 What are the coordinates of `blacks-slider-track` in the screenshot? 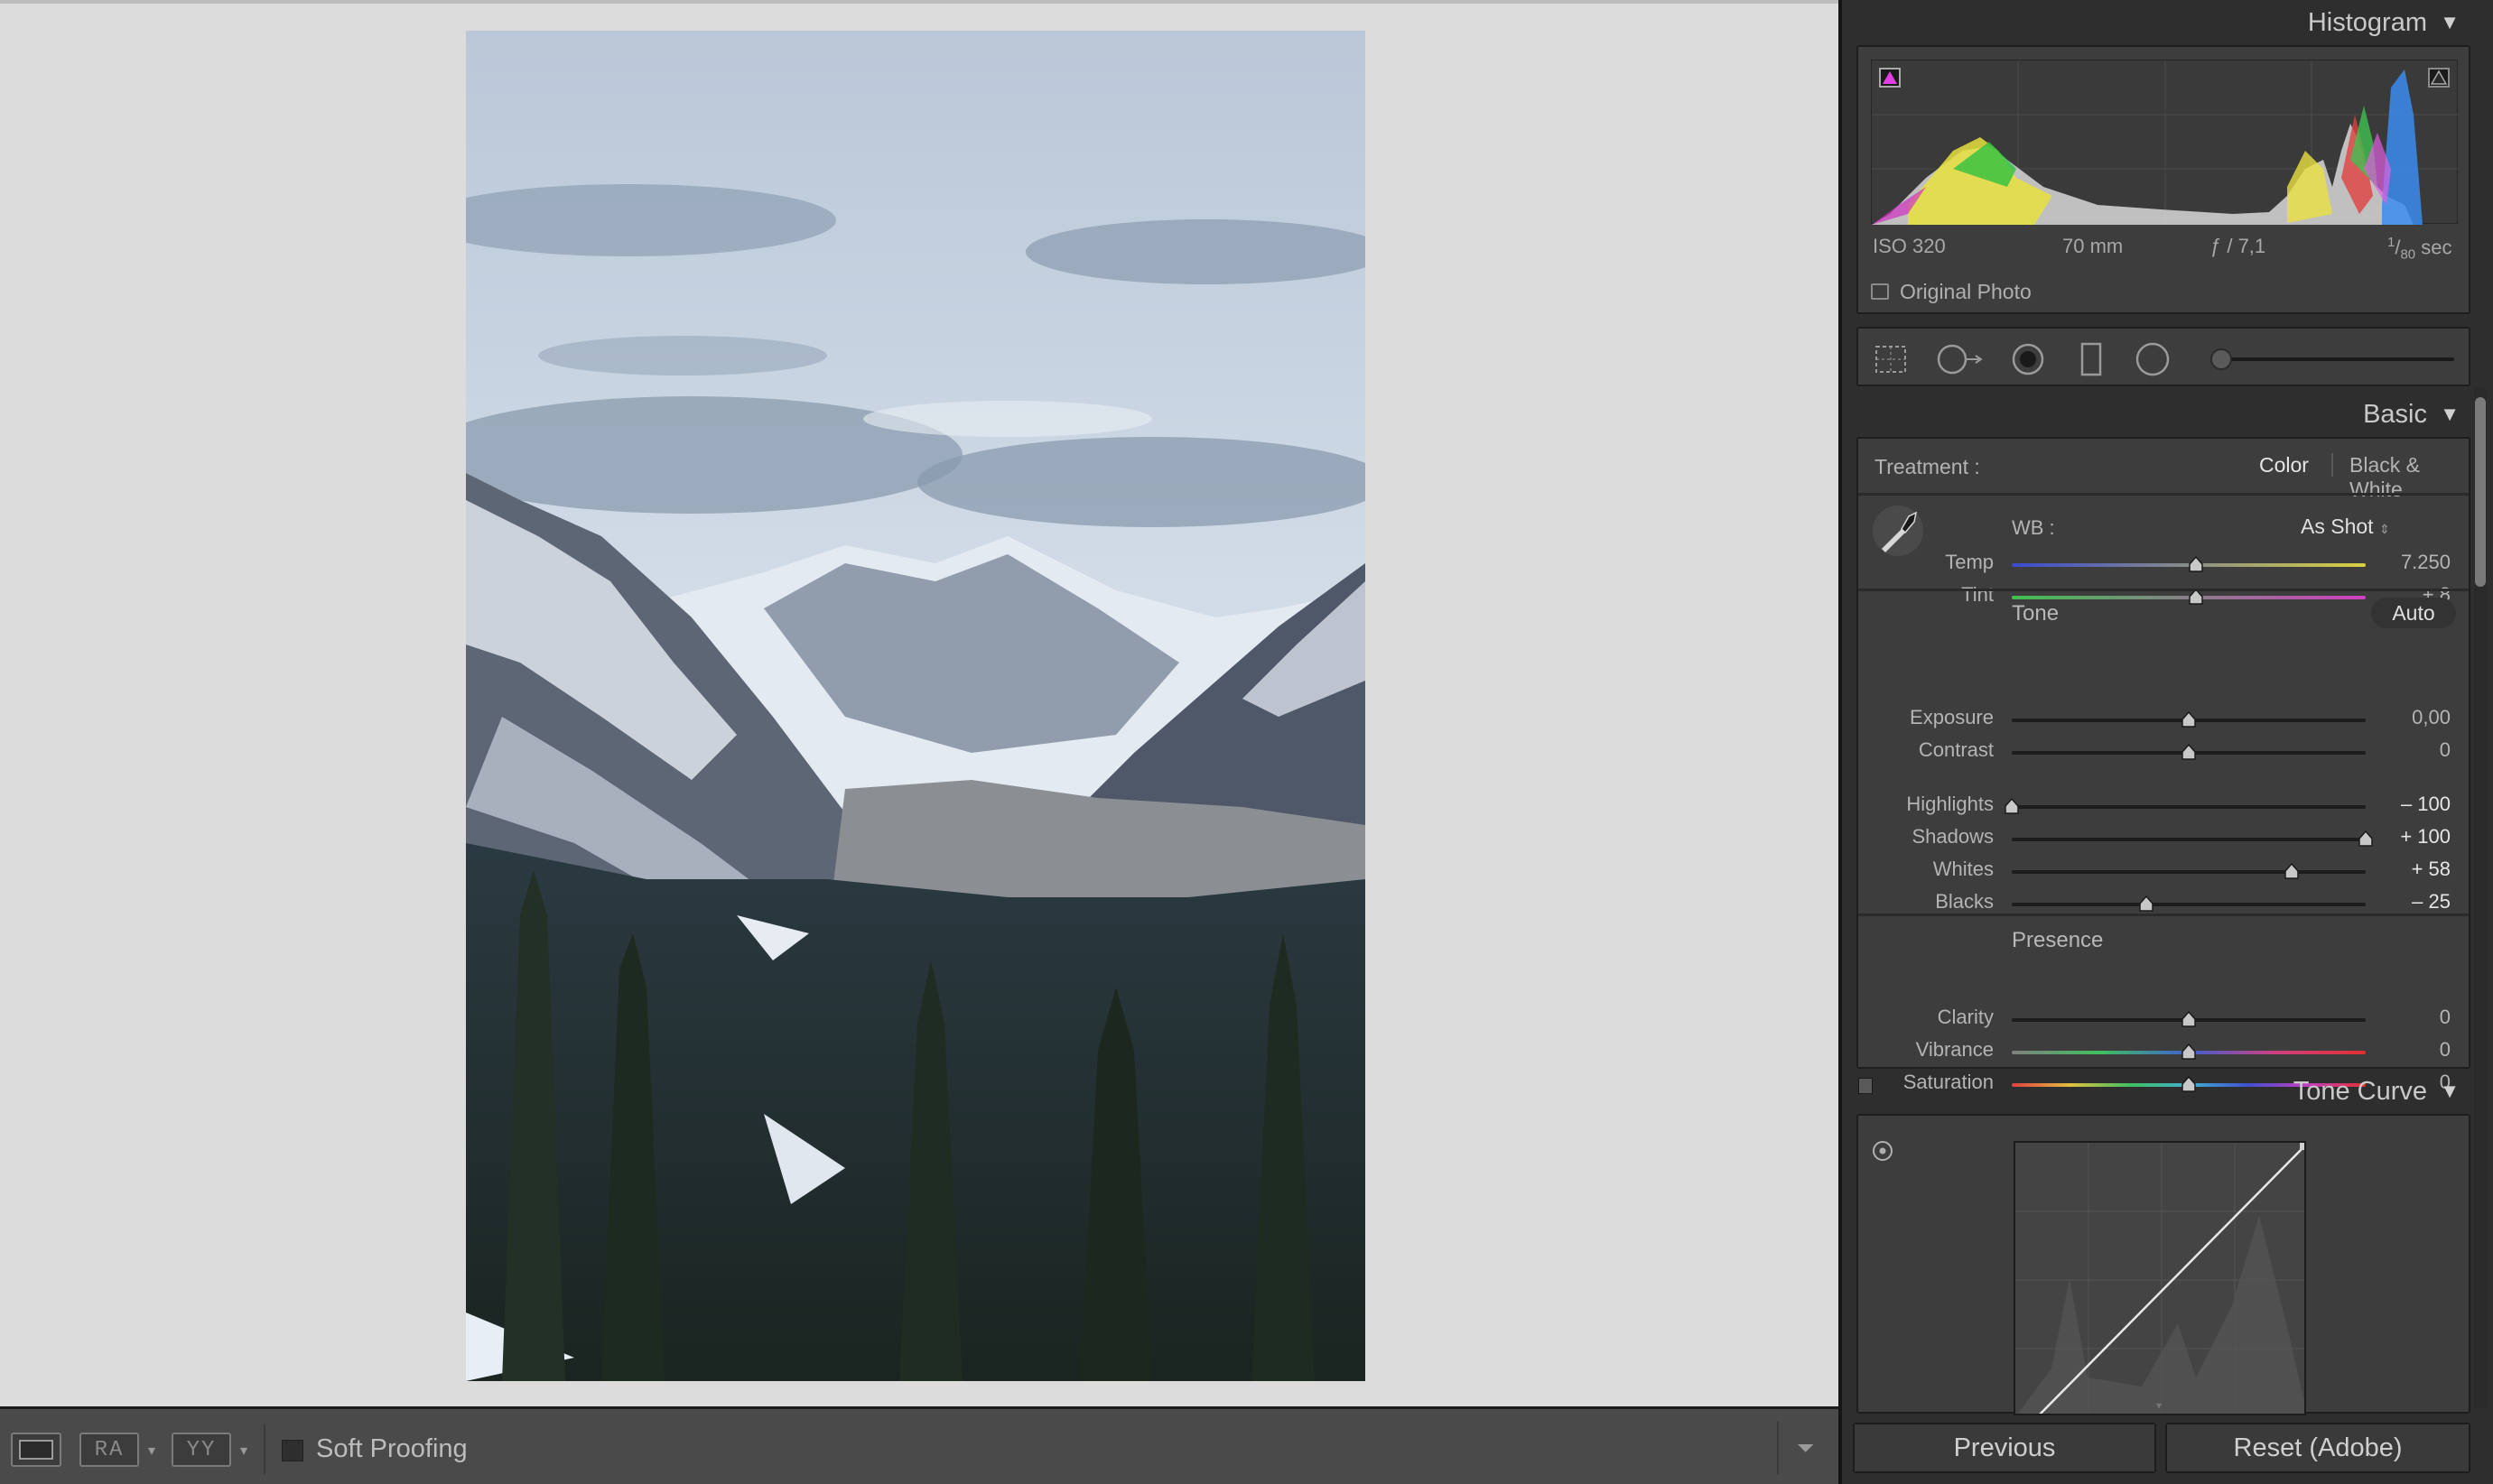 It's located at (2189, 905).